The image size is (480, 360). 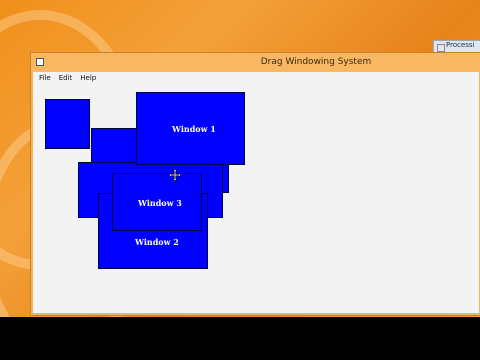 I want to click on letterbox-bottom, so click(x=240, y=338).